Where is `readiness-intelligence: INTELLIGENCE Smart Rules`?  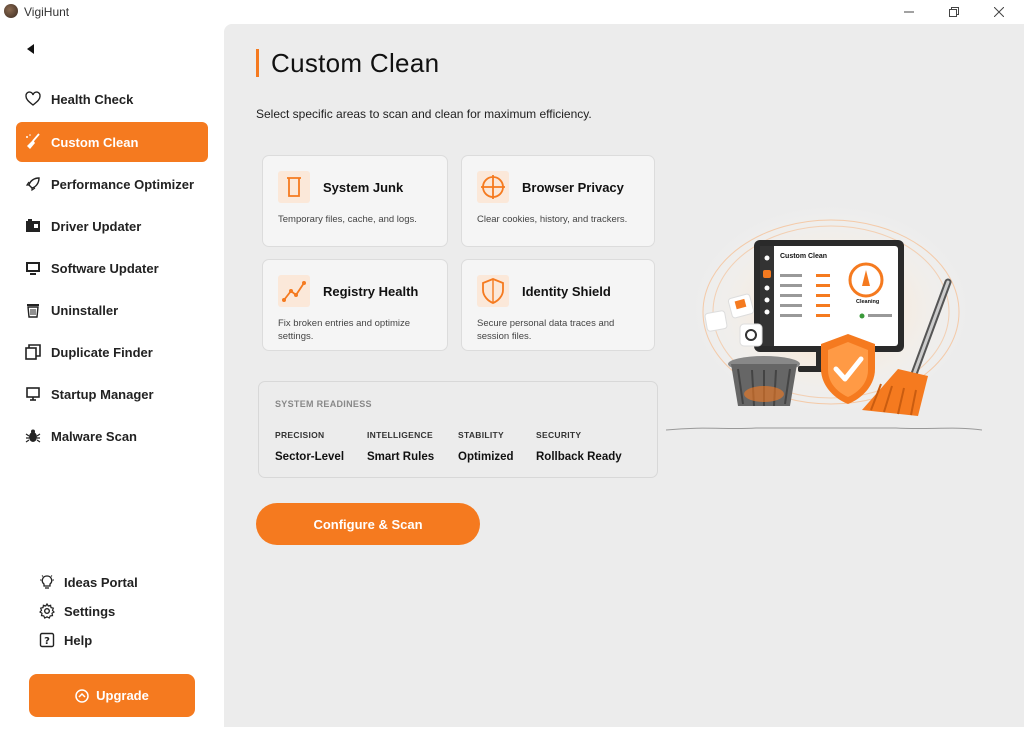 readiness-intelligence: INTELLIGENCE Smart Rules is located at coordinates (400, 446).